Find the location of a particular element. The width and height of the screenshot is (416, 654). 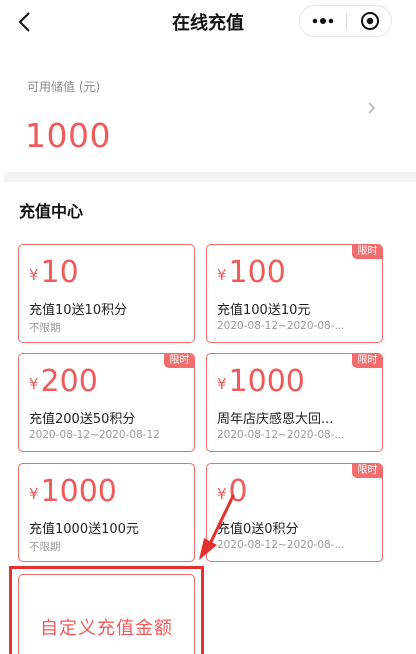

recharge-option-card: ¥1000 充值1000送100元 不限期 is located at coordinates (106, 512).